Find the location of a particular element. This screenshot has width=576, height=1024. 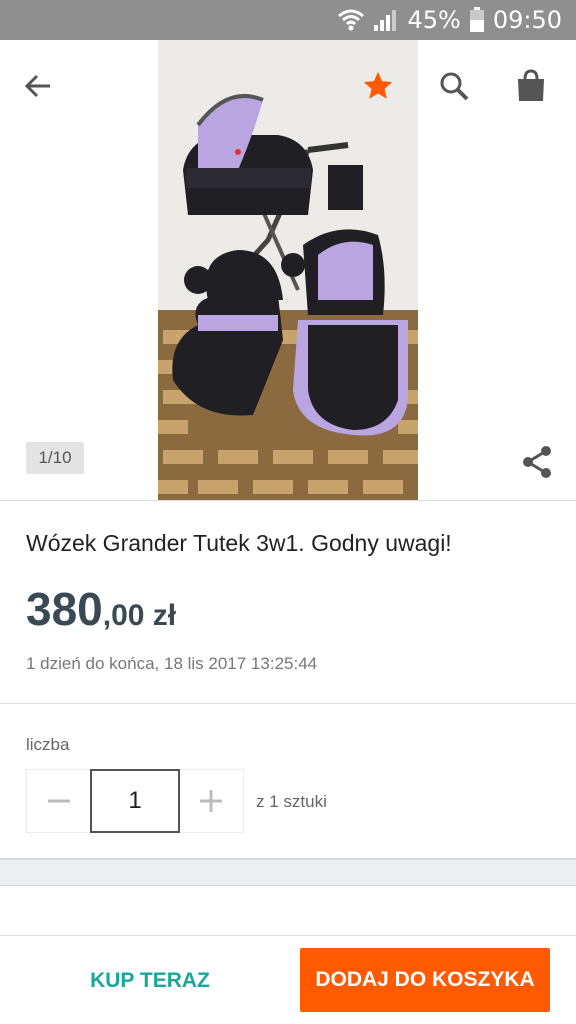

share-button is located at coordinates (538, 462).